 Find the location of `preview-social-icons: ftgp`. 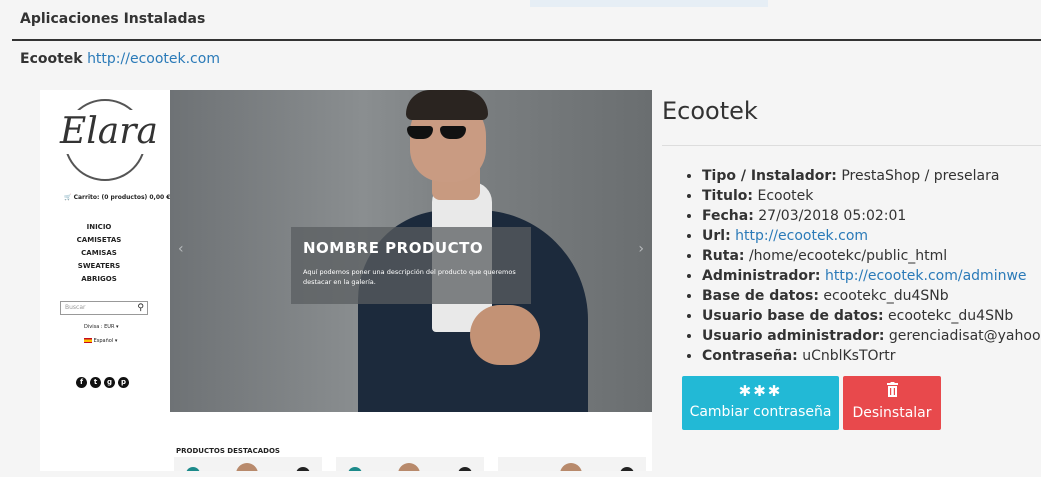

preview-social-icons: ftgp is located at coordinates (104, 378).